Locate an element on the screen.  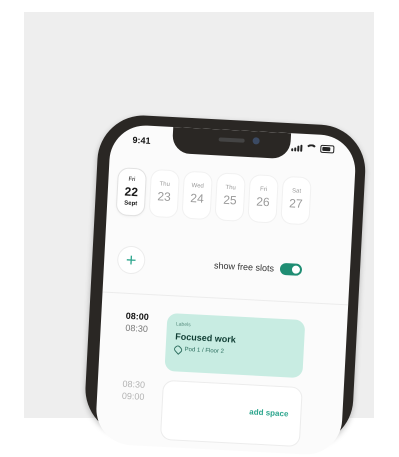
plus-icon: + is located at coordinates (131, 260).